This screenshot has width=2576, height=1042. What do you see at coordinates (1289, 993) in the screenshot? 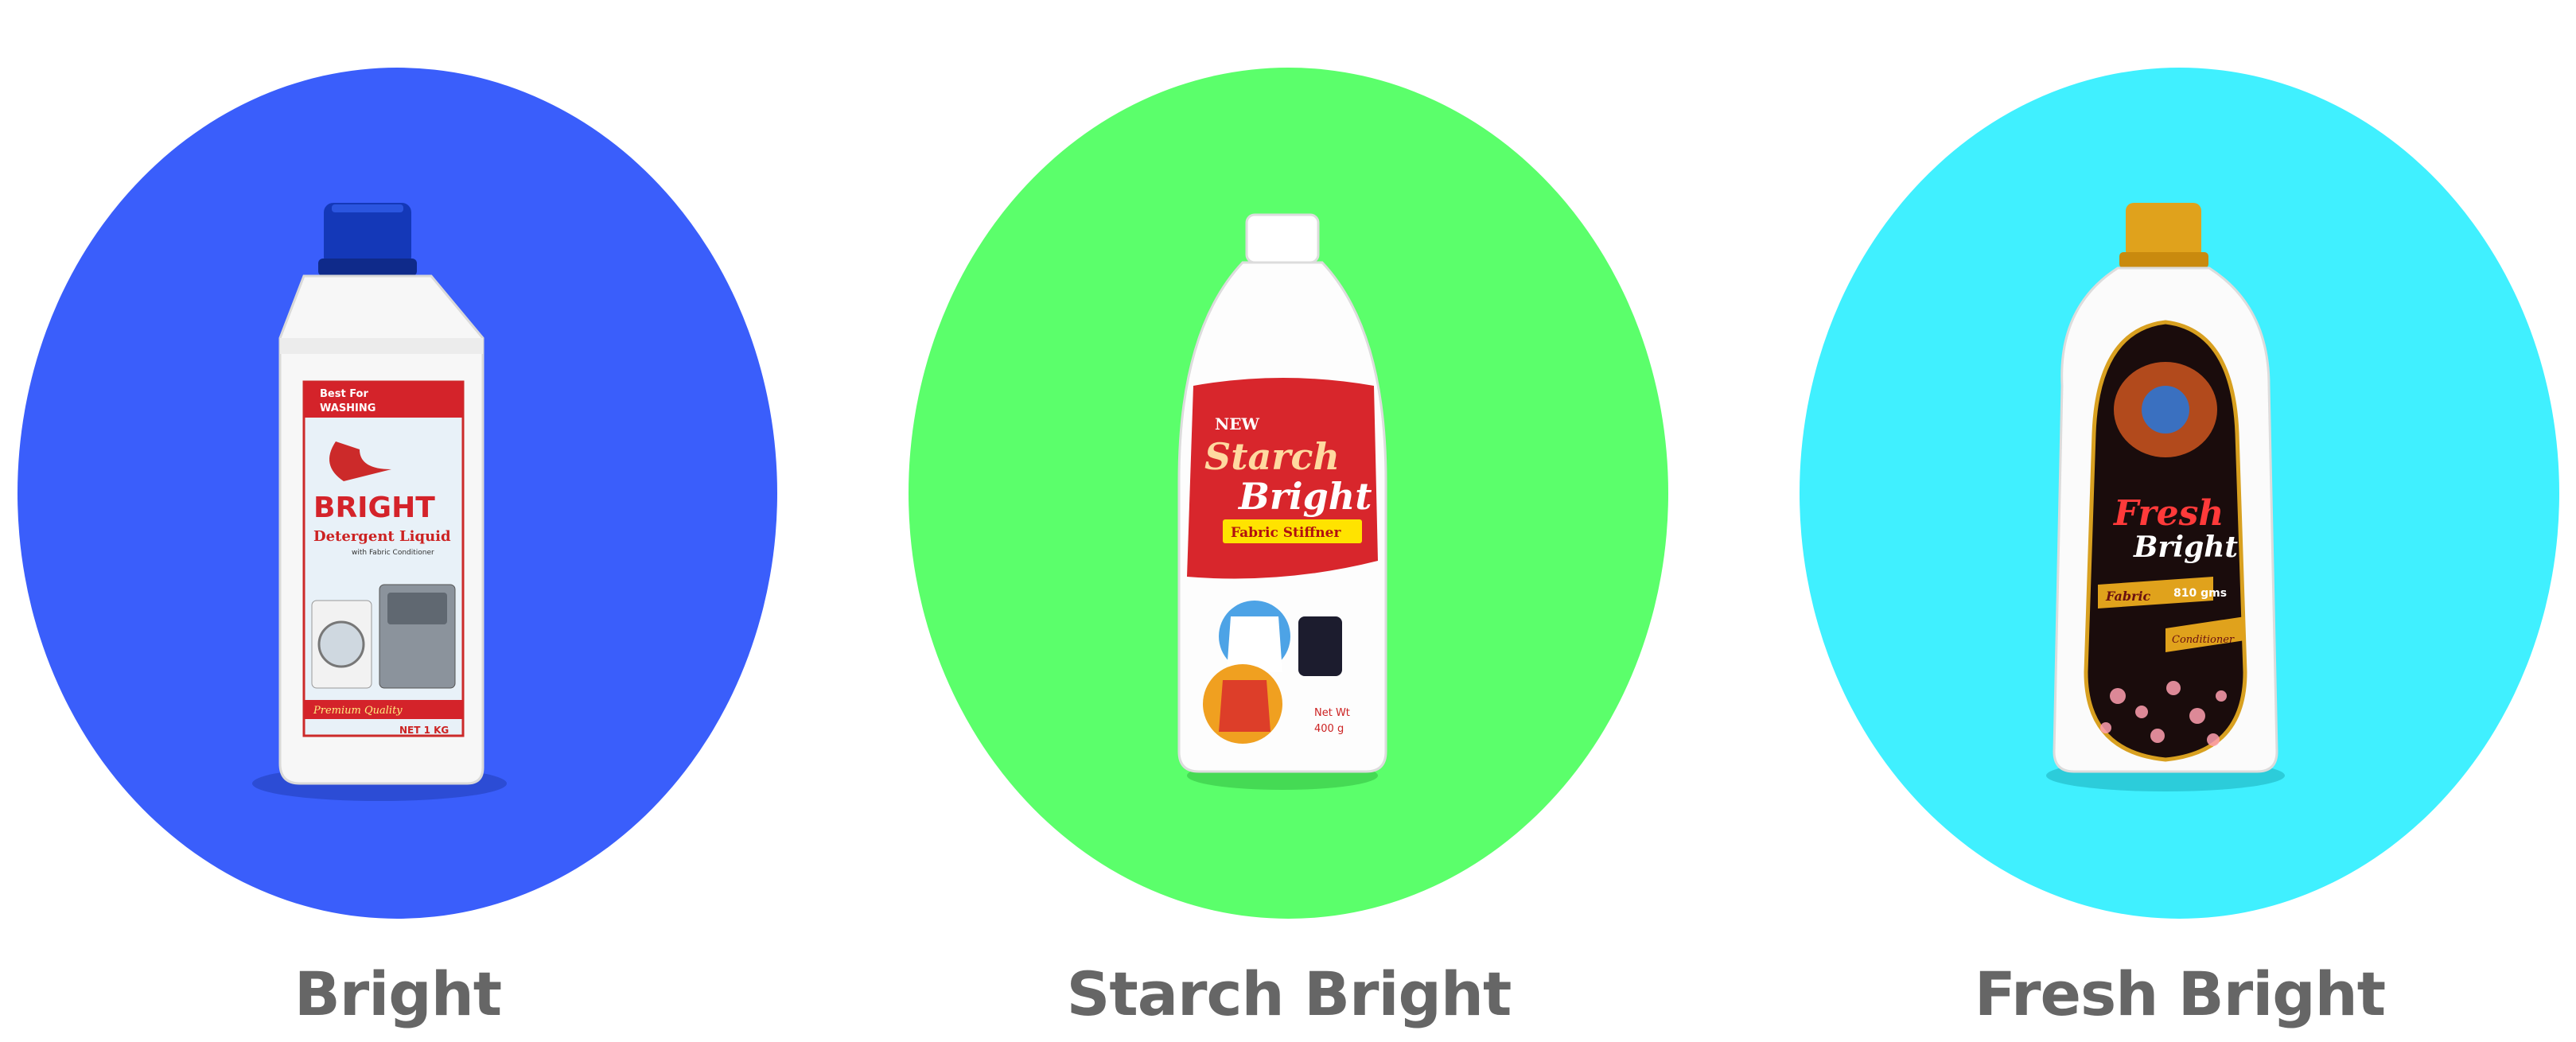
I see `product-name: Starch Bright` at bounding box center [1289, 993].